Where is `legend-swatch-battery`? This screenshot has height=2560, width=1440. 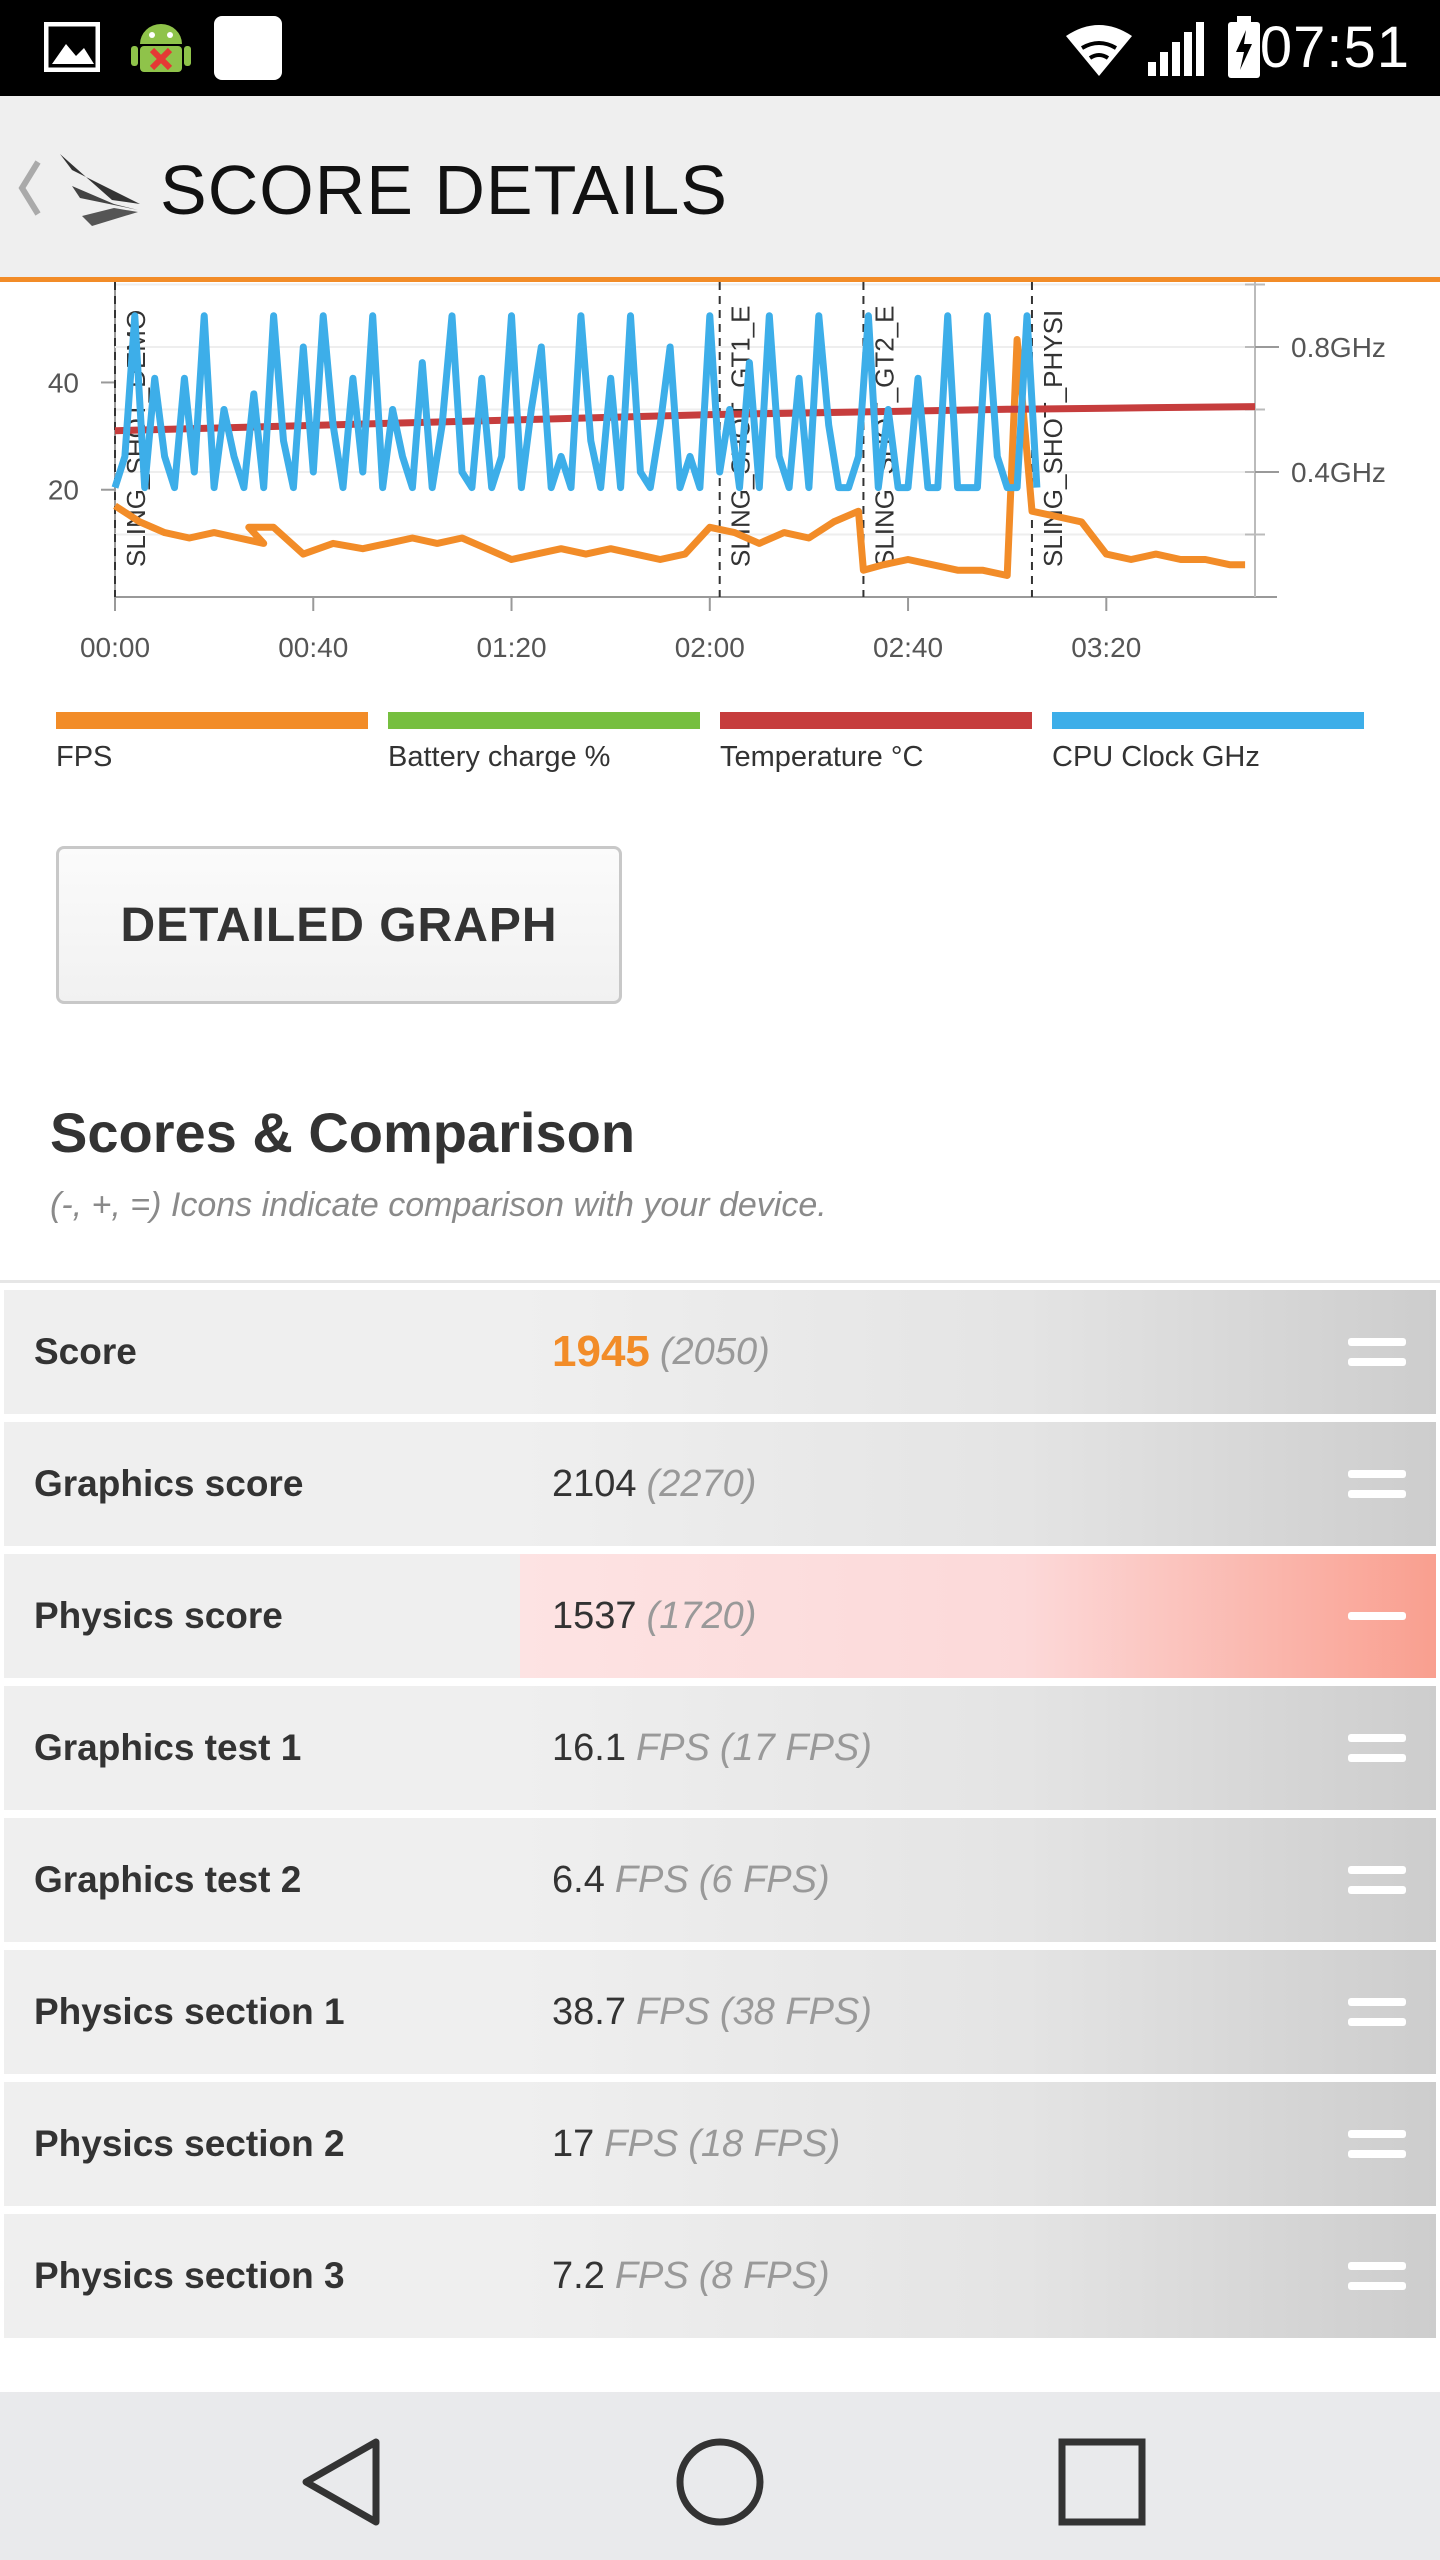 legend-swatch-battery is located at coordinates (544, 720).